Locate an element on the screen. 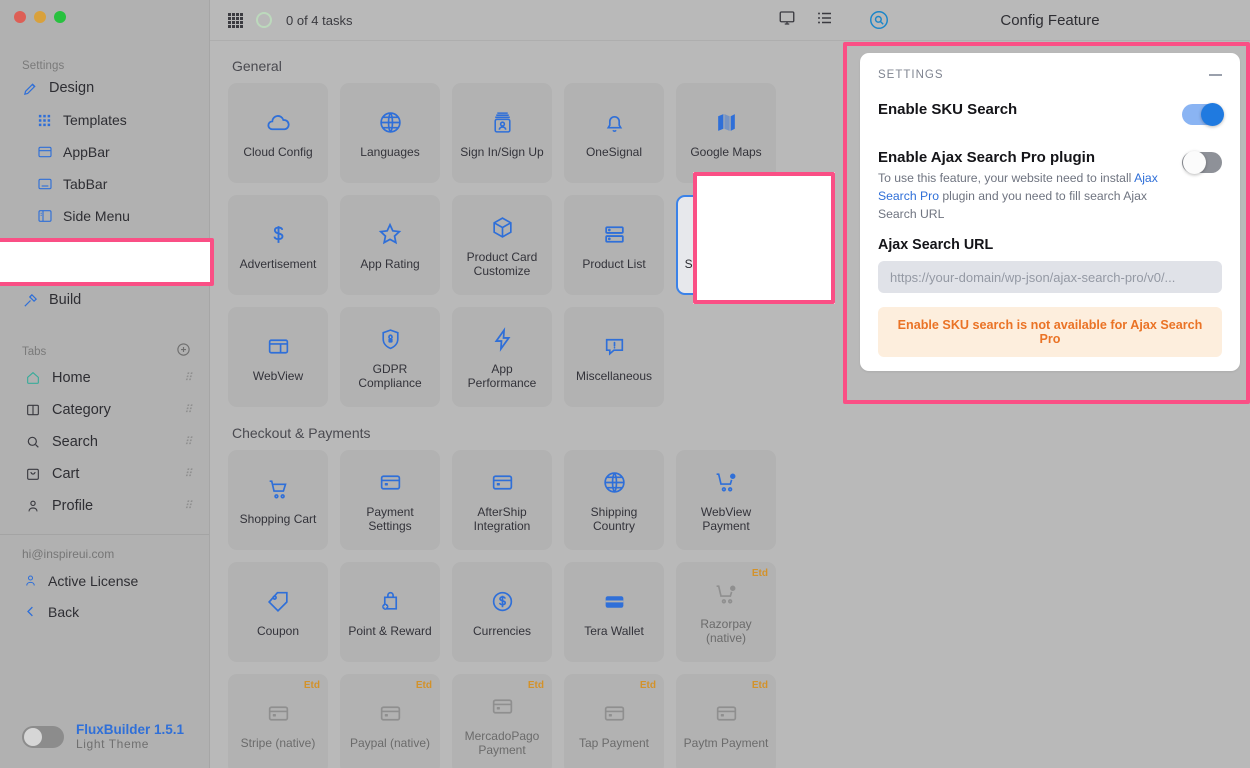  plus-circle-icon is located at coordinates (183, 352).